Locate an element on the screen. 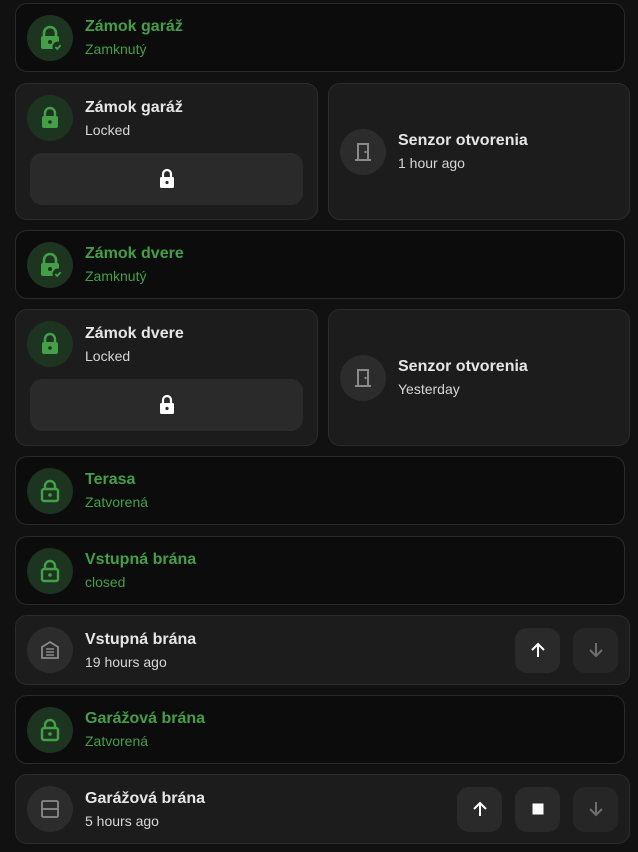  stop-icon is located at coordinates (537, 809).